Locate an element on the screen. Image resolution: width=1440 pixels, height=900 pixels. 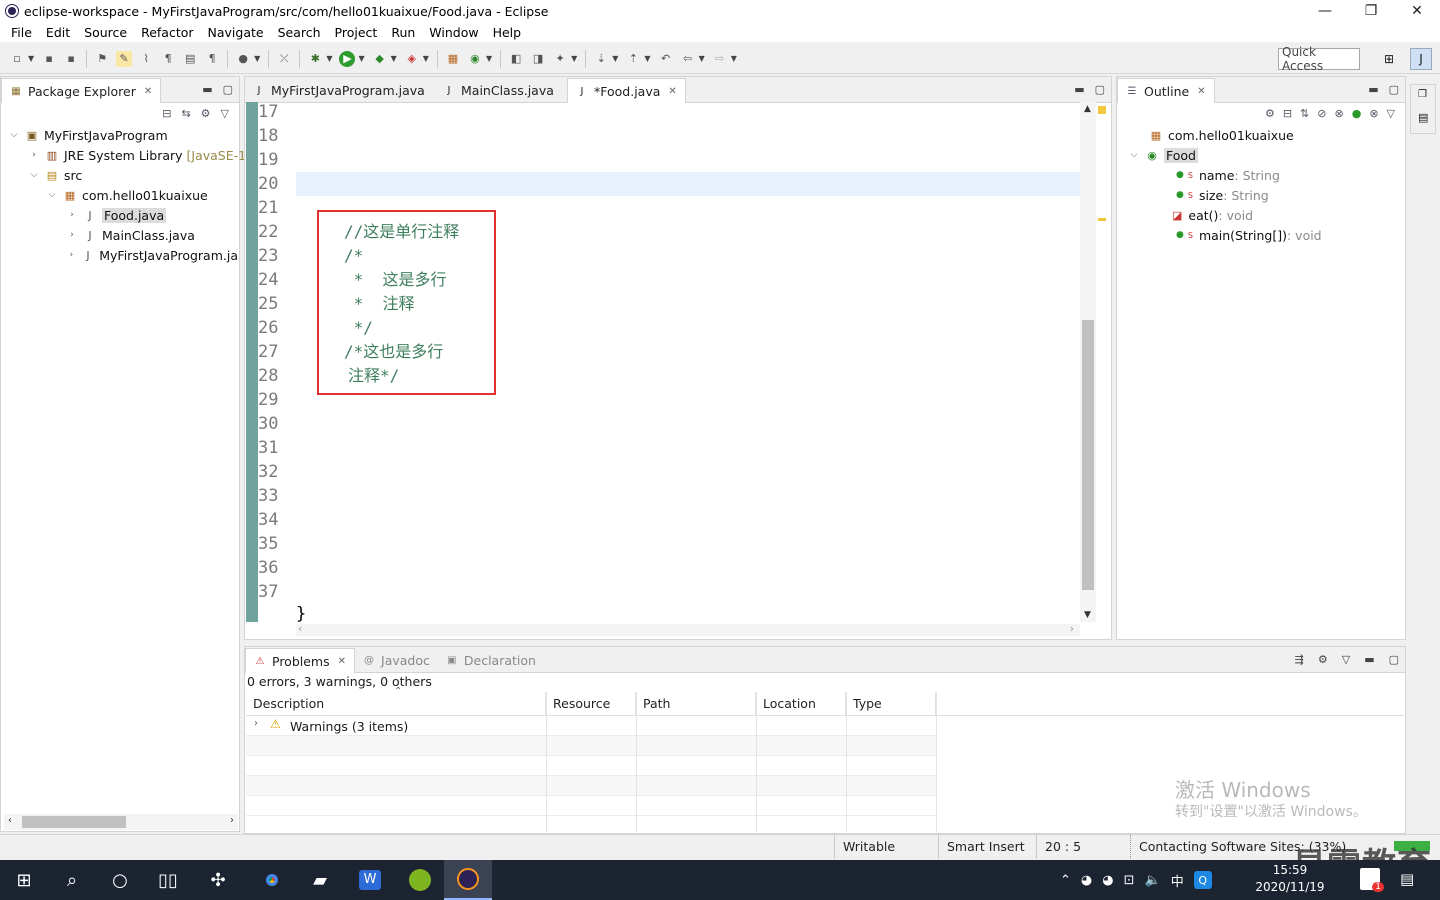
warning-overview-icon is located at coordinates (1102, 110).